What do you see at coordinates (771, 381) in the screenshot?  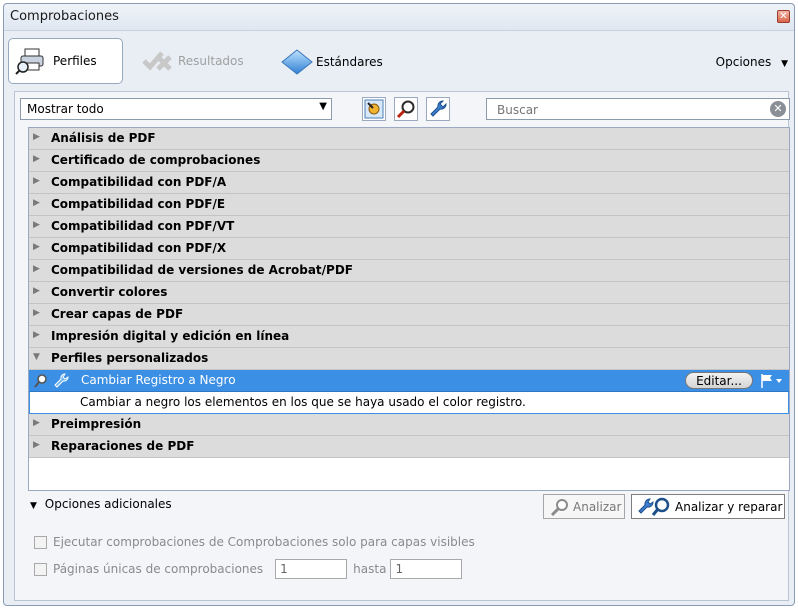 I see `flag-icon` at bounding box center [771, 381].